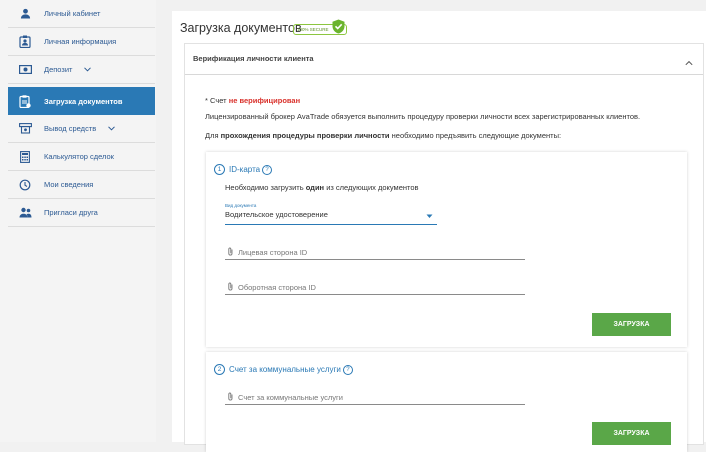 The image size is (706, 452). What do you see at coordinates (70, 128) in the screenshot?
I see `sidebar-item-label: Вывод средств` at bounding box center [70, 128].